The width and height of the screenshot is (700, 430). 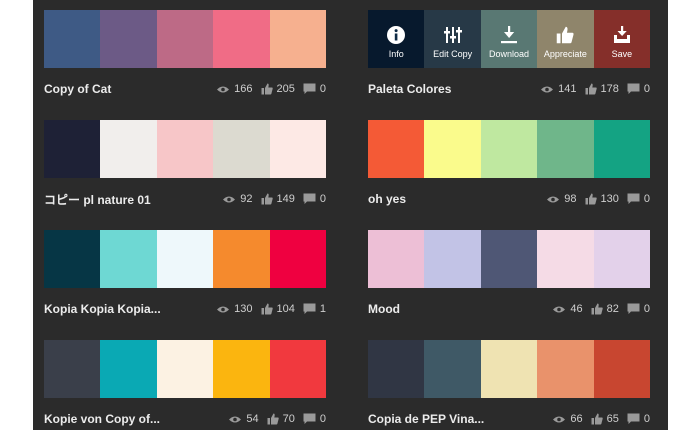 I want to click on palette-meta: oh yes 98 130 0, so click(x=509, y=199).